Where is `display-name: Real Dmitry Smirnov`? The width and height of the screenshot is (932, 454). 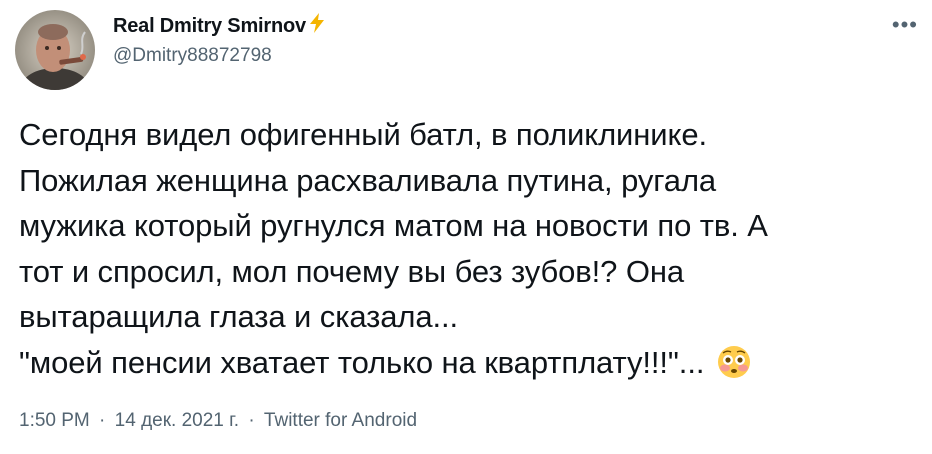
display-name: Real Dmitry Smirnov is located at coordinates (209, 26).